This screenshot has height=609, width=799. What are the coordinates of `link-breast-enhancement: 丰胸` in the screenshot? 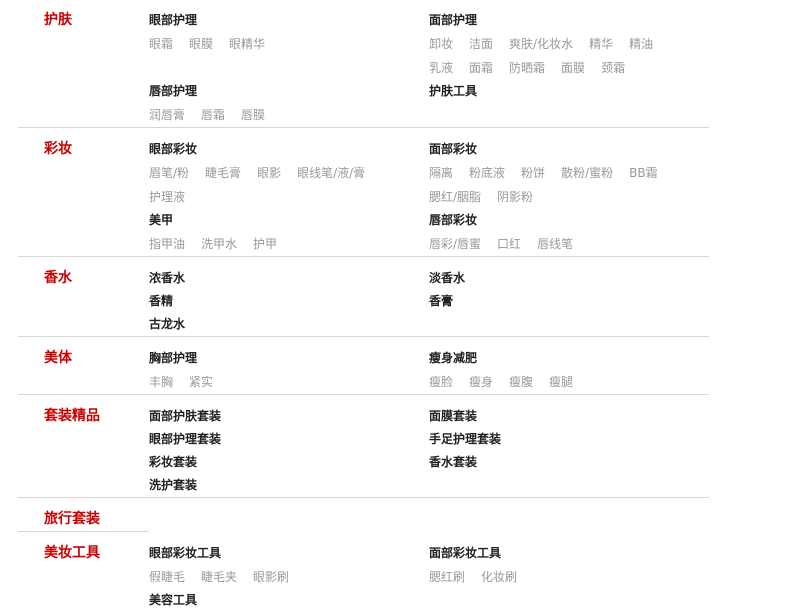 It's located at (161, 382).